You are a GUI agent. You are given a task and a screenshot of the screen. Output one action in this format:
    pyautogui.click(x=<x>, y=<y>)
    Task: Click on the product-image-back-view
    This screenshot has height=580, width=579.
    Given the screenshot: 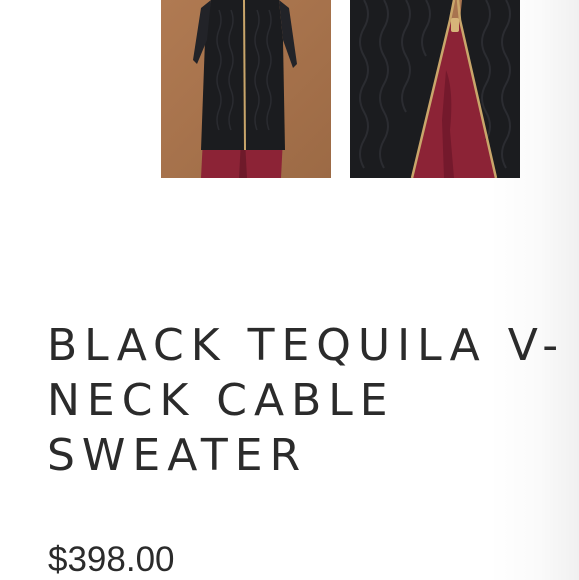 What is the action you would take?
    pyautogui.click(x=246, y=89)
    